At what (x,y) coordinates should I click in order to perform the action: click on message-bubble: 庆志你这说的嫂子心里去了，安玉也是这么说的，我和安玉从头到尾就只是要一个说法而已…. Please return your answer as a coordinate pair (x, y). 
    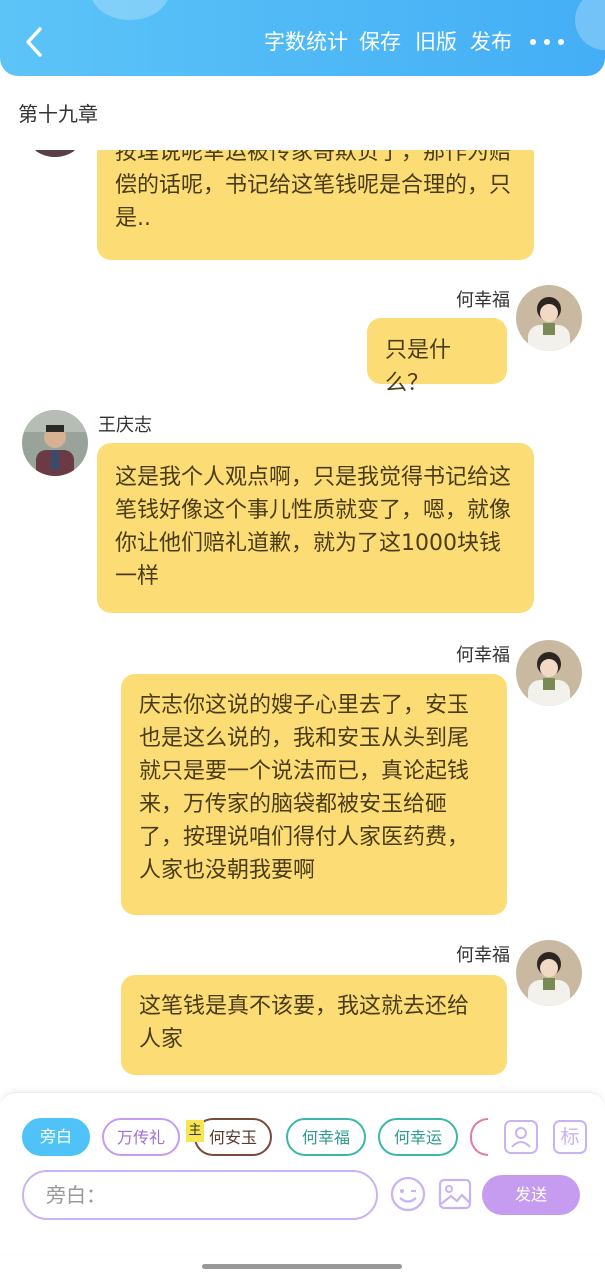
    Looking at the image, I should click on (314, 794).